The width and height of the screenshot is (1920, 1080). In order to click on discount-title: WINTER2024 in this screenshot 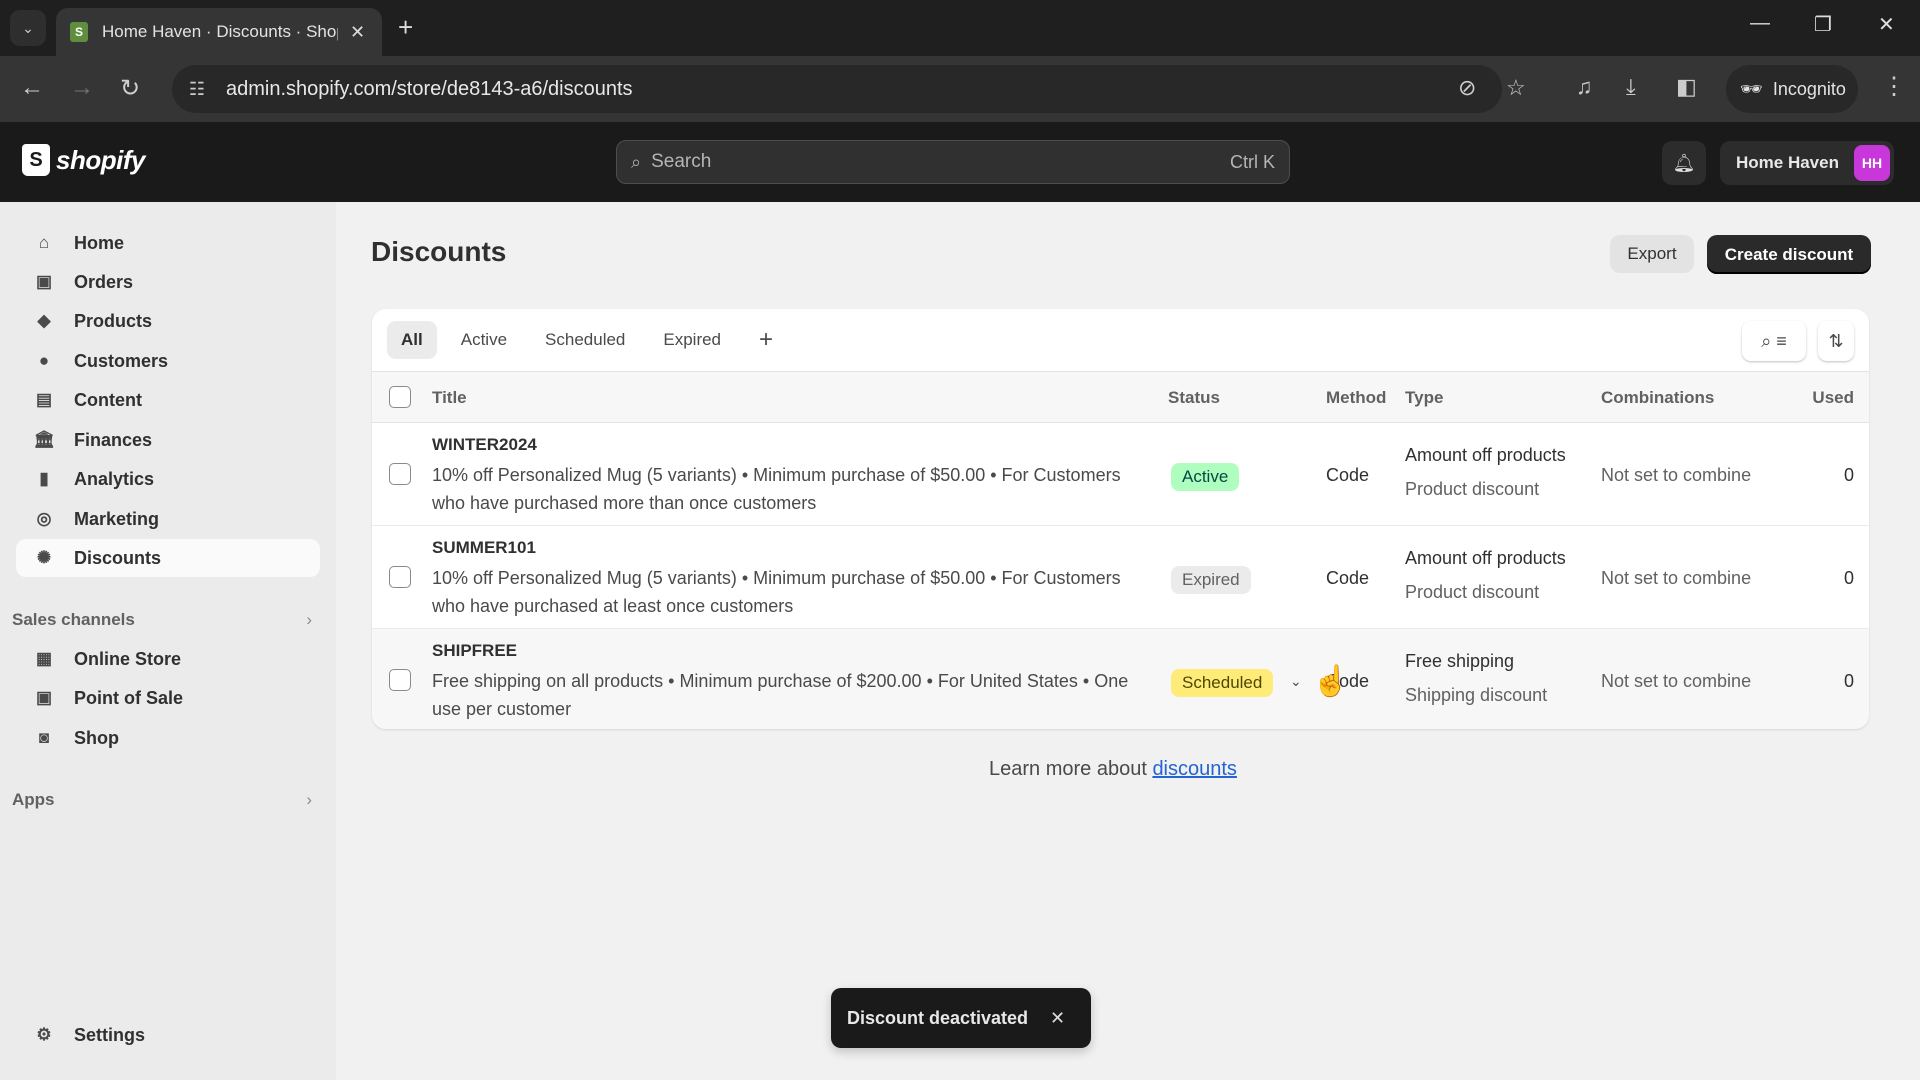, I will do `click(484, 445)`.